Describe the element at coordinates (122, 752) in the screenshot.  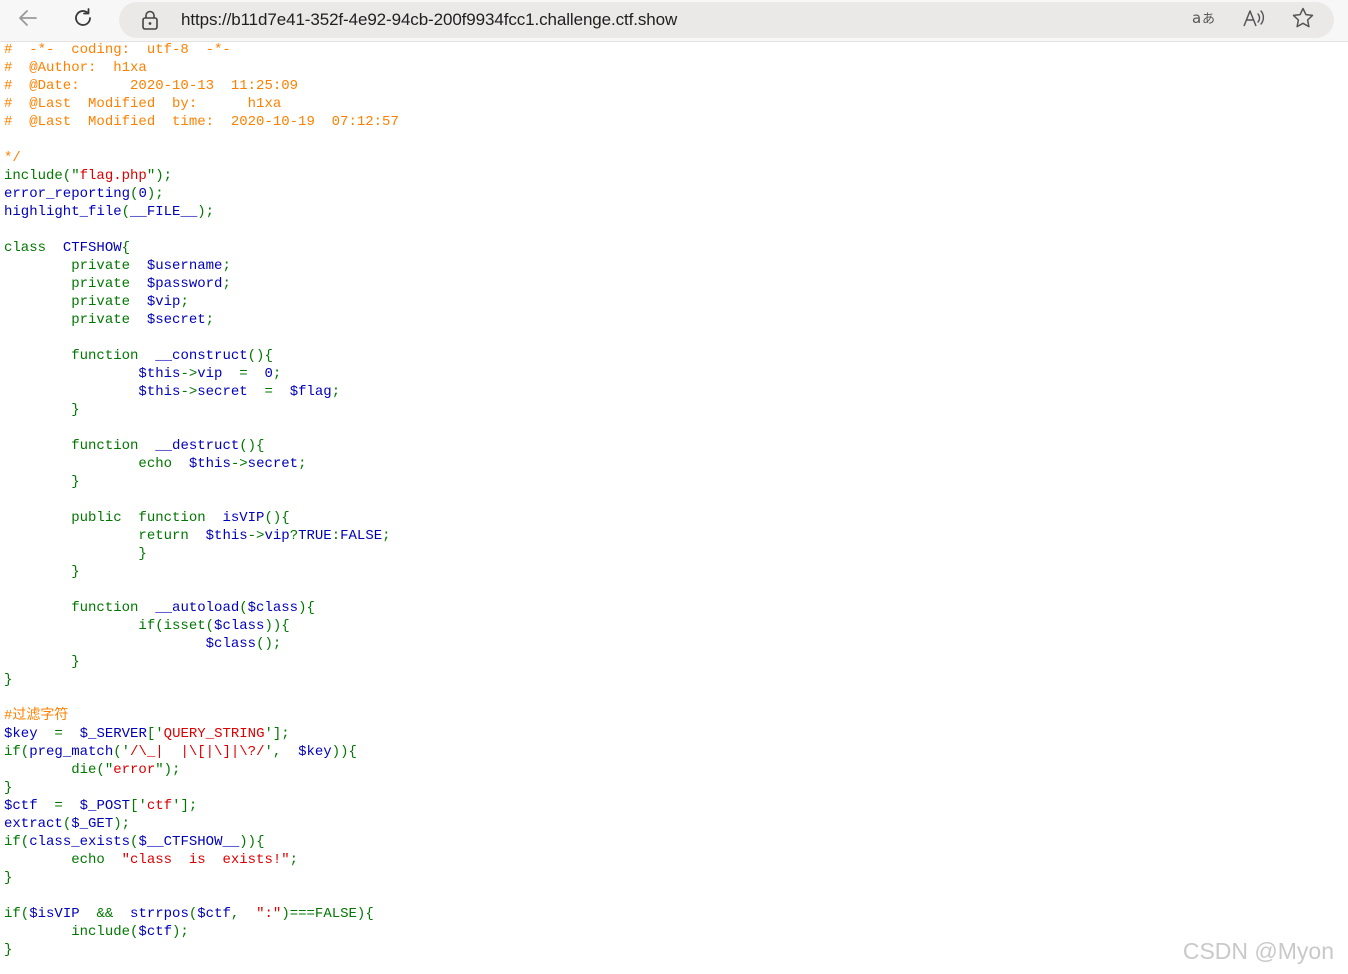
I see `code-token: ('` at that location.